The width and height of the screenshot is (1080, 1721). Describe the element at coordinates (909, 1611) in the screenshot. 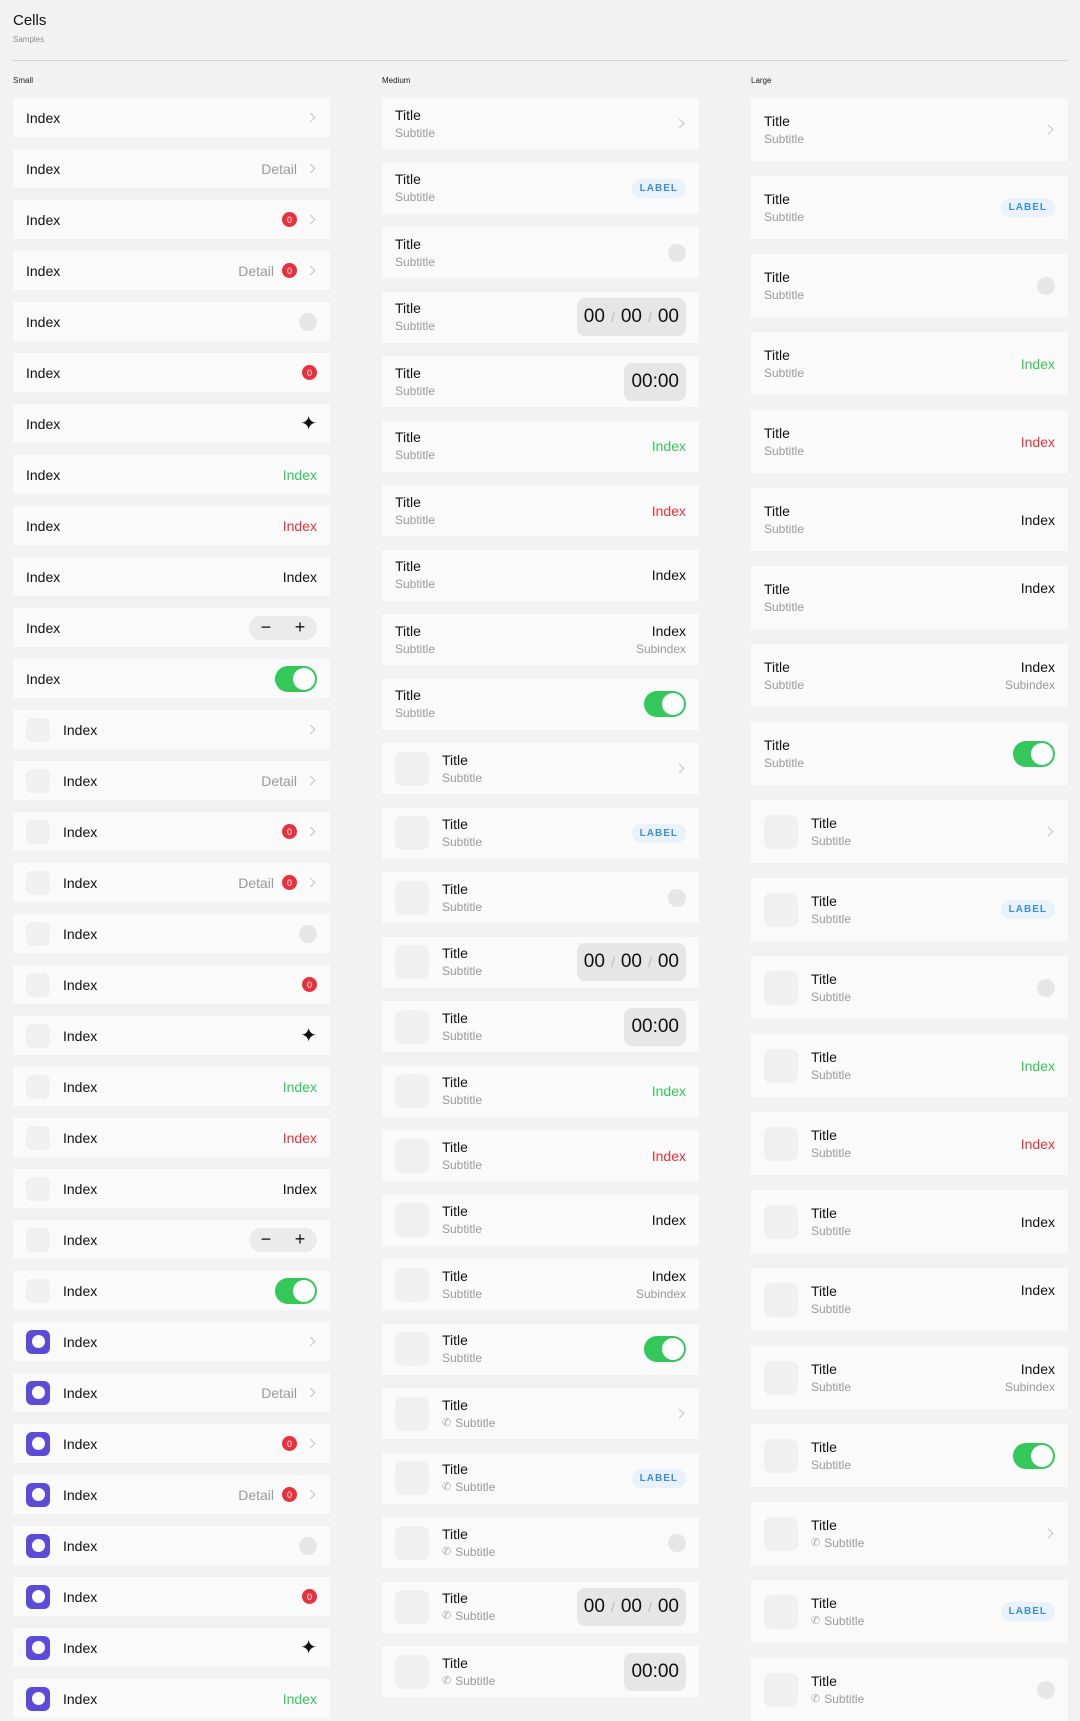

I see `cell-large: Title ✆ Subtitle LABEL` at that location.